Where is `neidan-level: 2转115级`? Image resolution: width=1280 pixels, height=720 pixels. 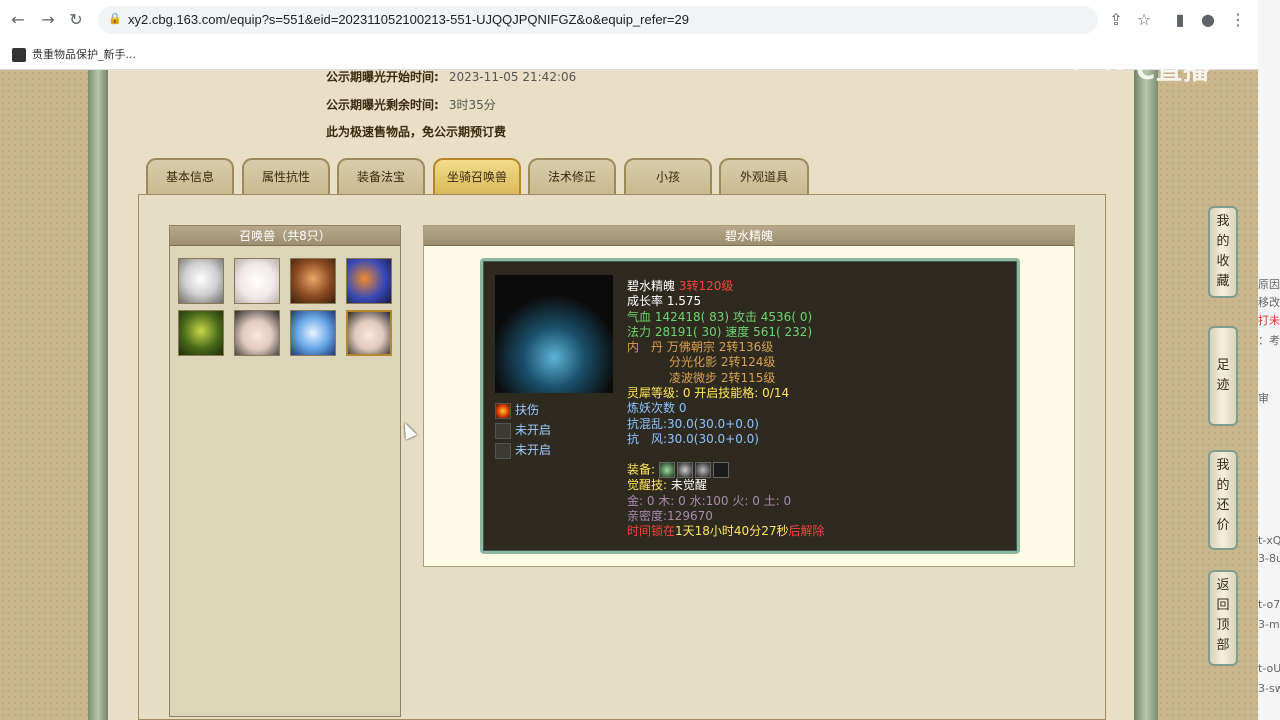 neidan-level: 2转115级 is located at coordinates (748, 377).